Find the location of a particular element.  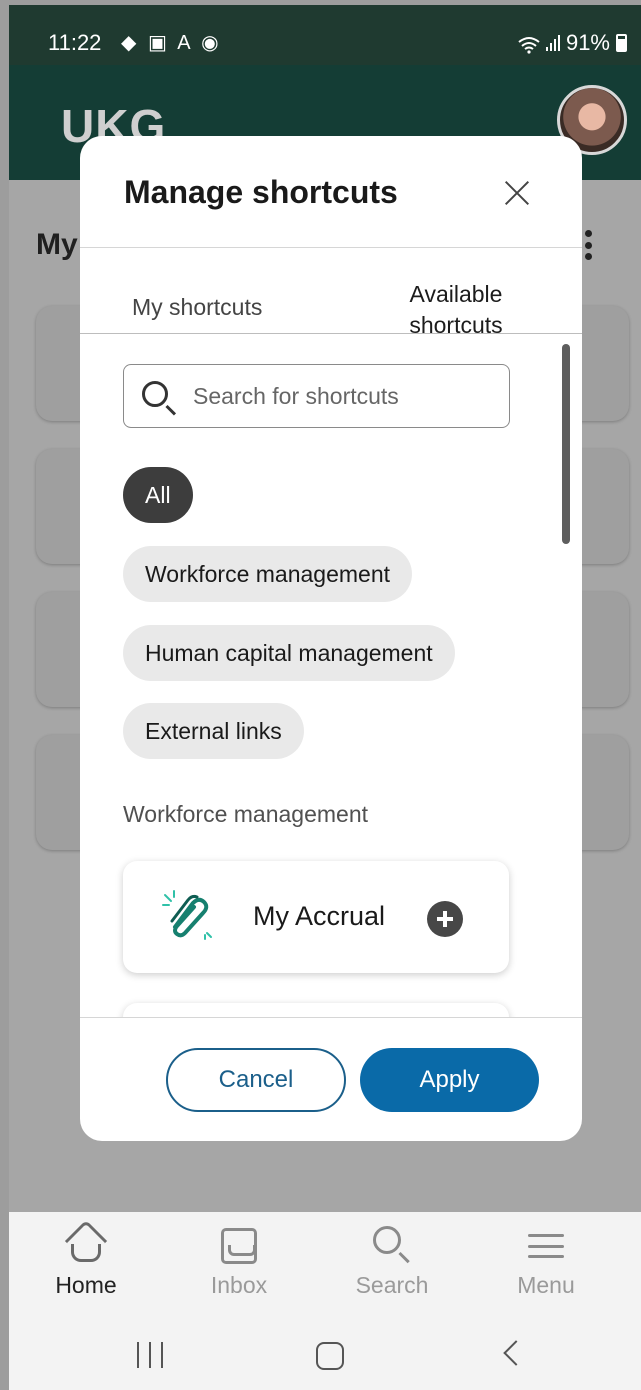

shortcut-card-my-accrual: My Accrual is located at coordinates (316, 917).